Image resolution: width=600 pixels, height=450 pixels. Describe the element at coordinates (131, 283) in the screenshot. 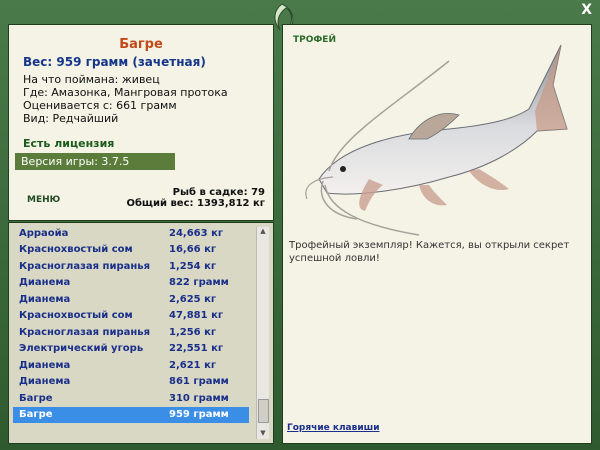

I see `list-item: Дианема 822 грамм` at that location.